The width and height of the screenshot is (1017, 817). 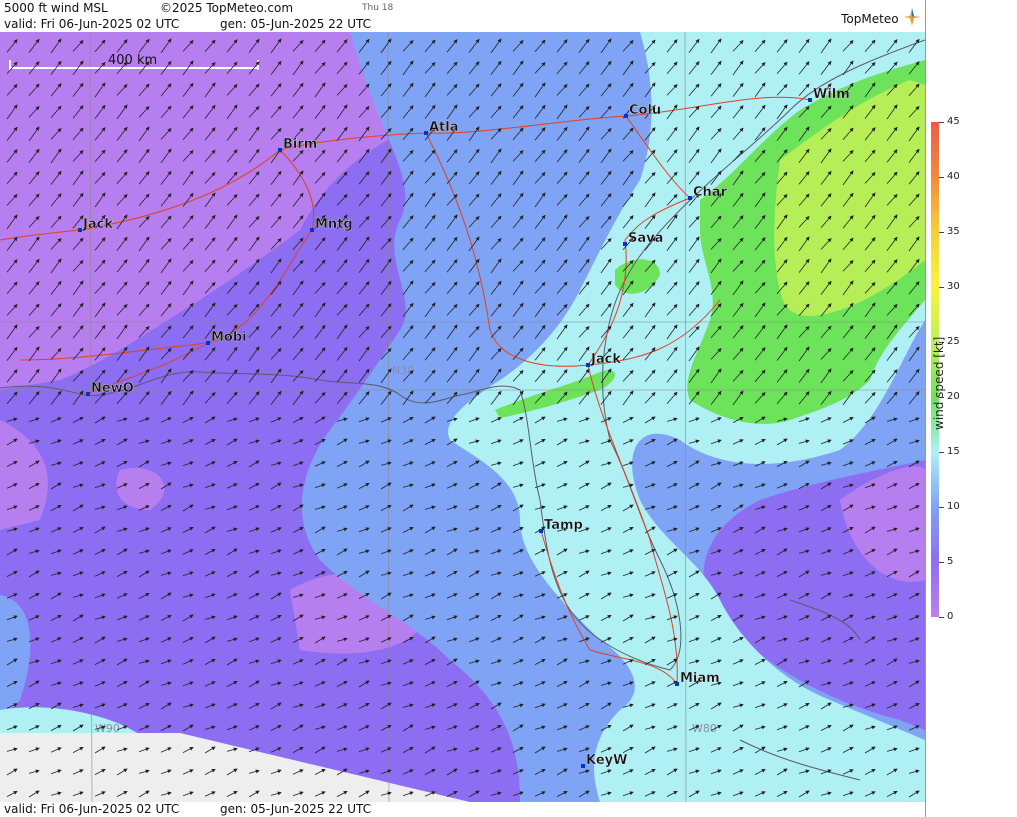 I want to click on legend-title: wind speed [kt], so click(x=939, y=383).